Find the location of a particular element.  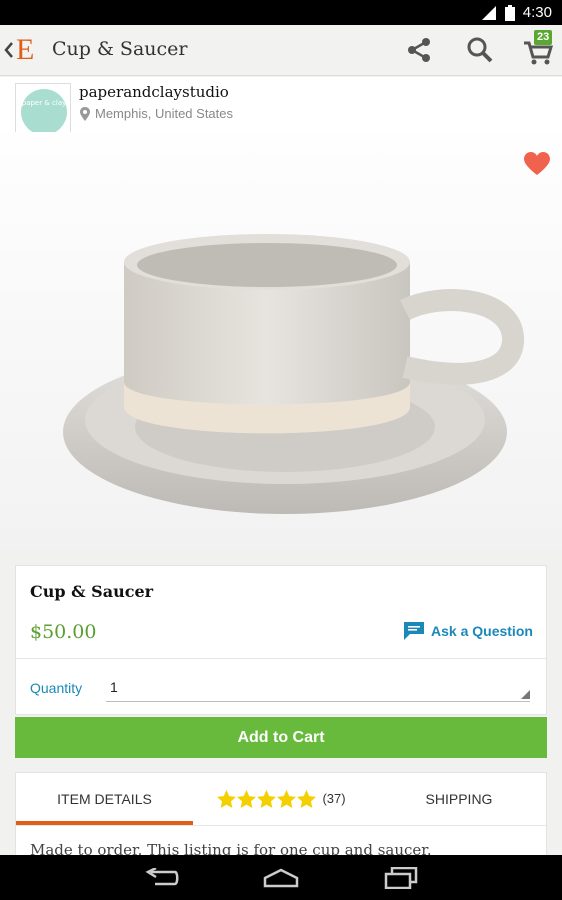

tab-shipping: SHIPPING is located at coordinates (459, 799).